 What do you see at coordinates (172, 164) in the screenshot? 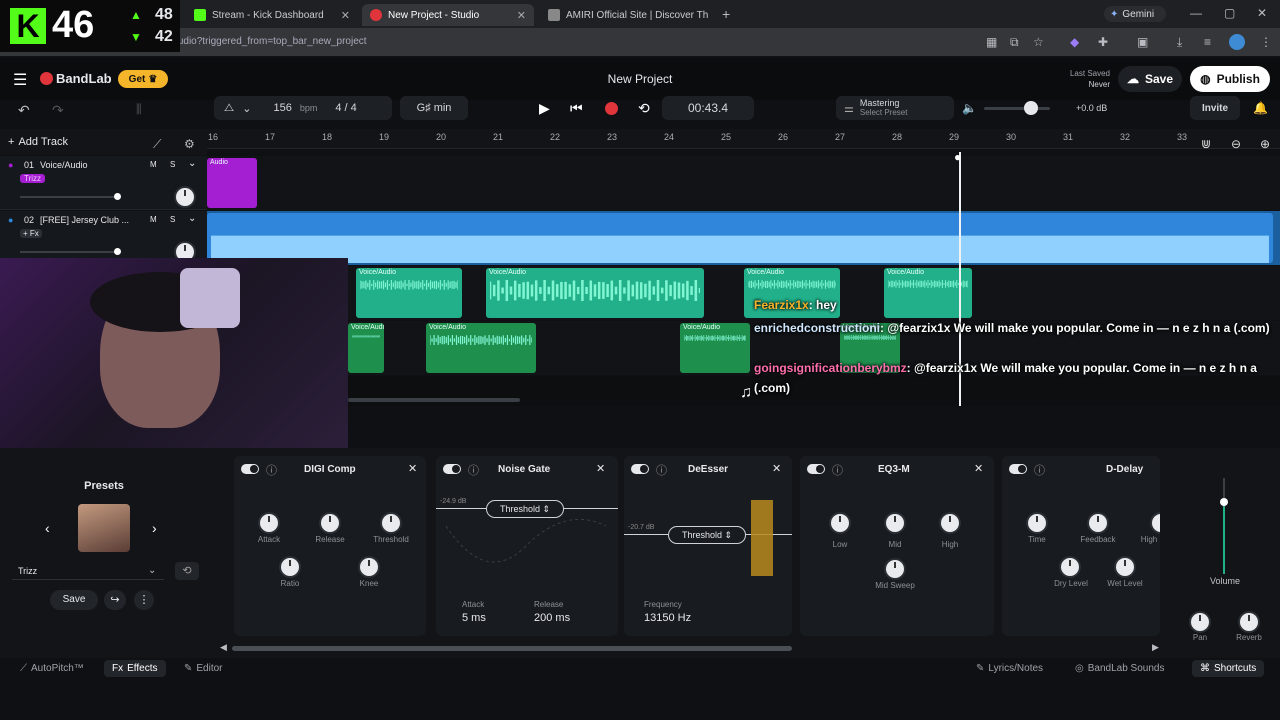
I see `solo-button: S` at bounding box center [172, 164].